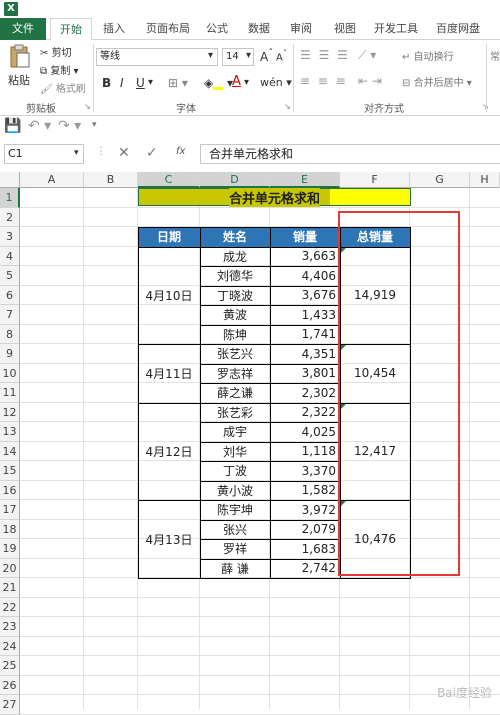 The image size is (500, 715). What do you see at coordinates (396, 29) in the screenshot?
I see `tab-developer: 开发工具` at bounding box center [396, 29].